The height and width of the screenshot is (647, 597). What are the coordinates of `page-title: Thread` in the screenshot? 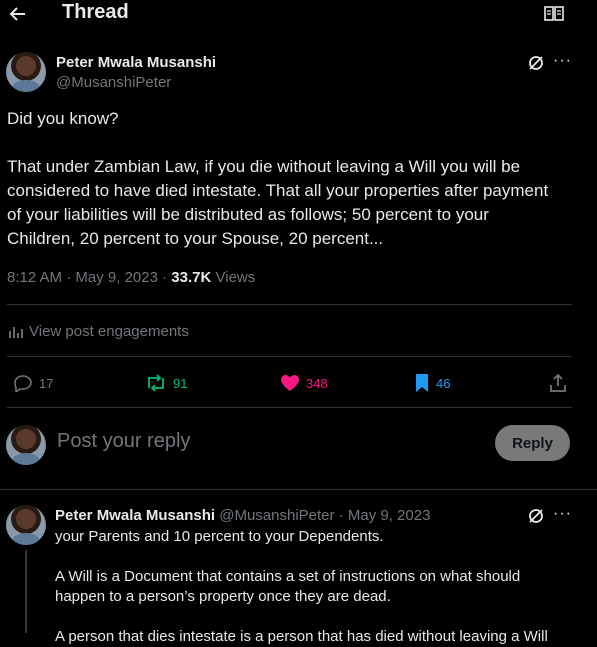 It's located at (95, 12).